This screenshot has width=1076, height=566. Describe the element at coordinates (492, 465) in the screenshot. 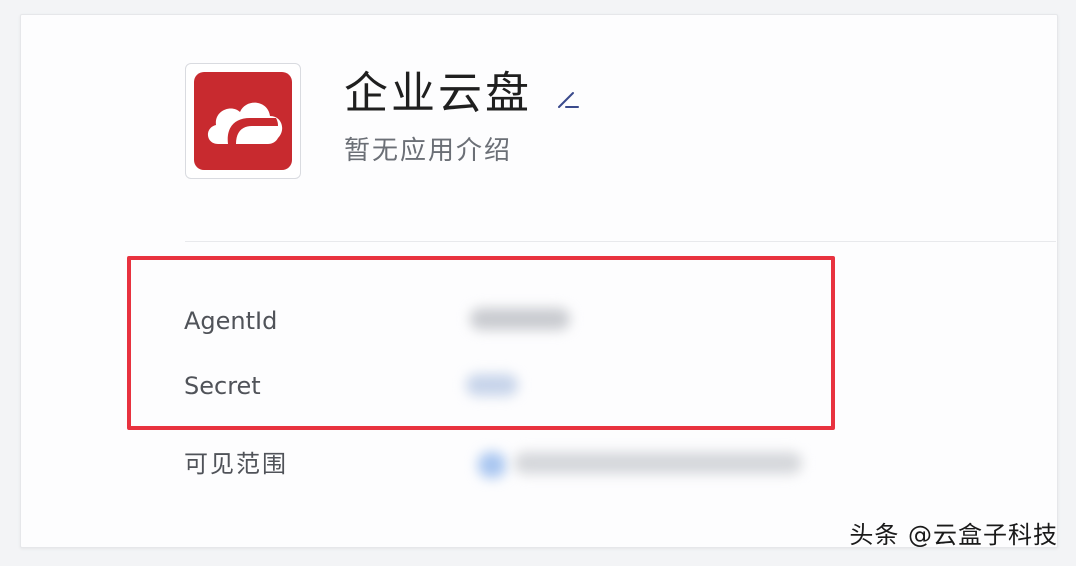

I see `scope-avatar-redacted` at that location.